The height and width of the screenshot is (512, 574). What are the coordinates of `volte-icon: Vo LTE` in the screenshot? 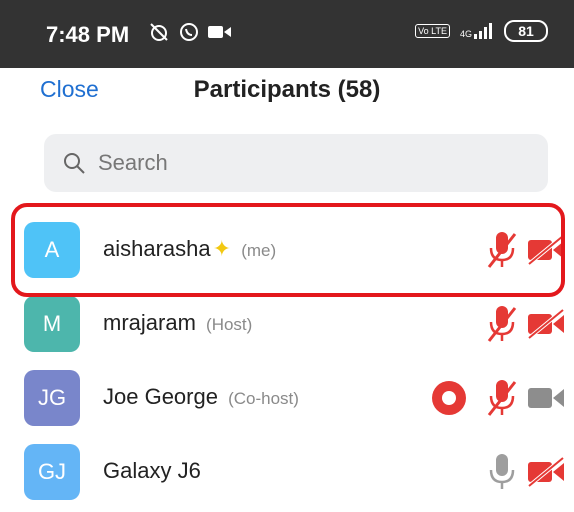 It's located at (432, 31).